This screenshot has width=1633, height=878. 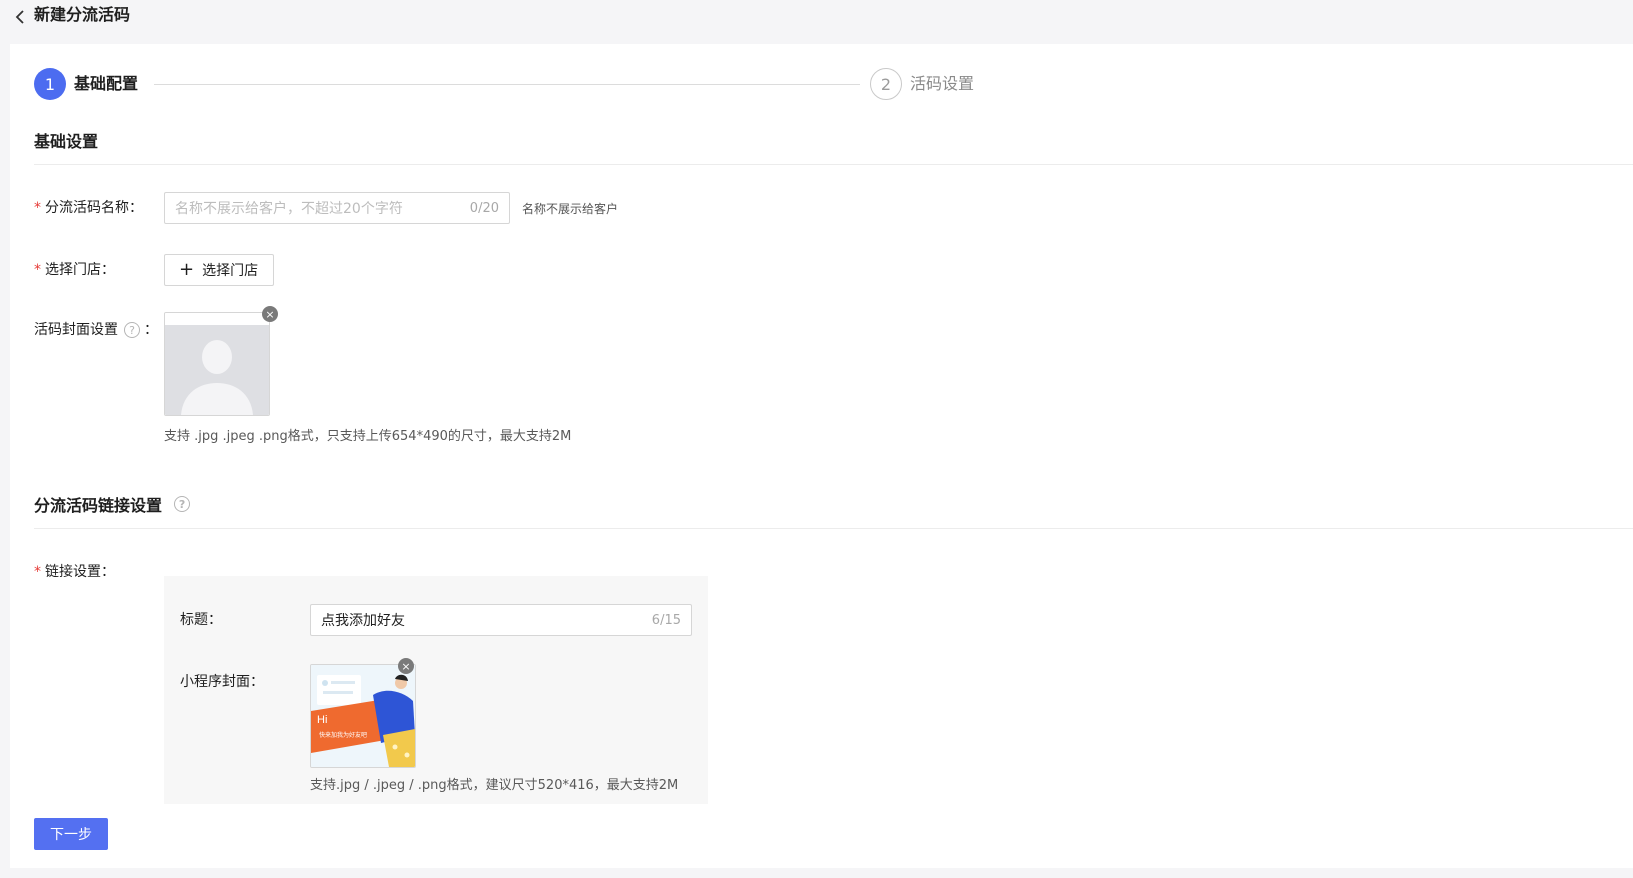 I want to click on select-store-button-label: 选择门店, so click(x=230, y=271).